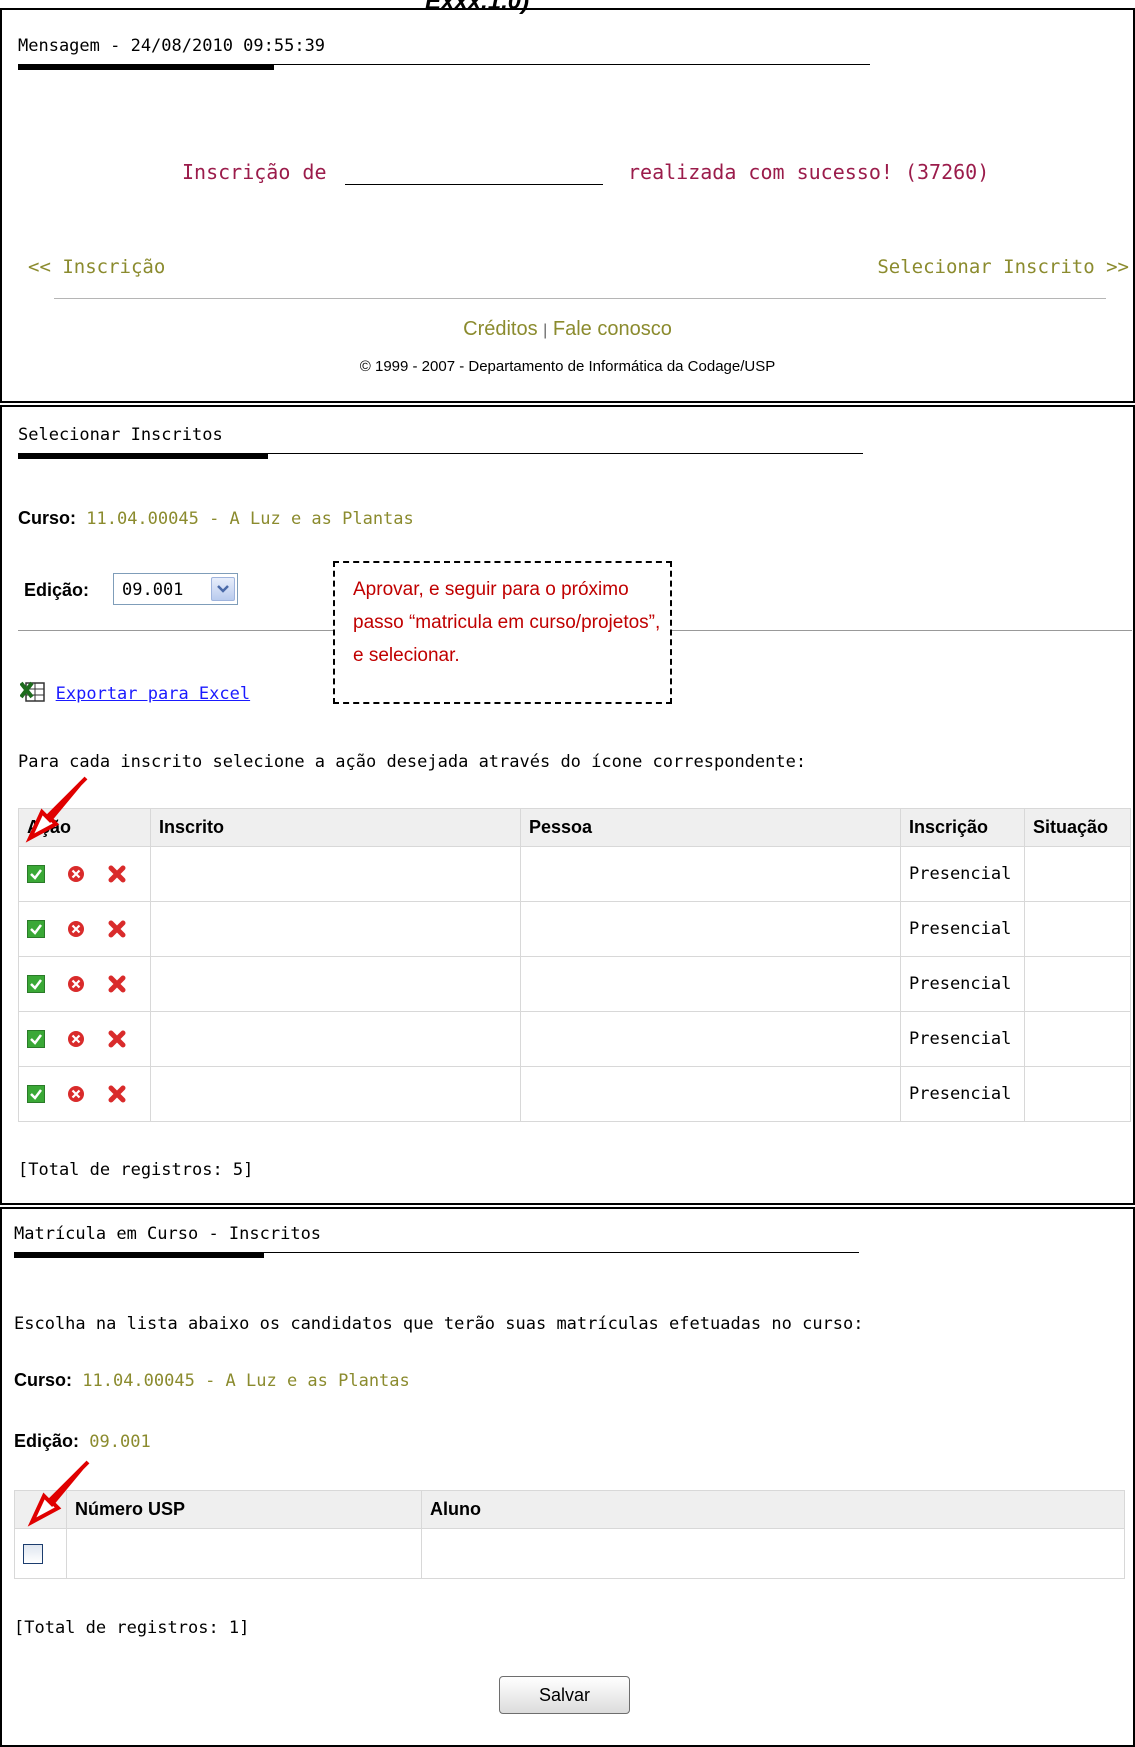 The height and width of the screenshot is (1747, 1135). I want to click on export-excel: Exportar para Excel, so click(134, 694).